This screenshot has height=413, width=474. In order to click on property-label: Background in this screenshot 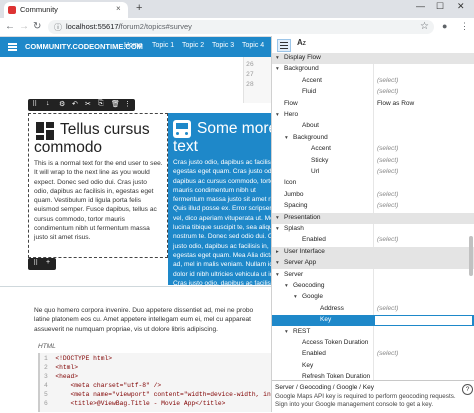, I will do `click(310, 137)`.